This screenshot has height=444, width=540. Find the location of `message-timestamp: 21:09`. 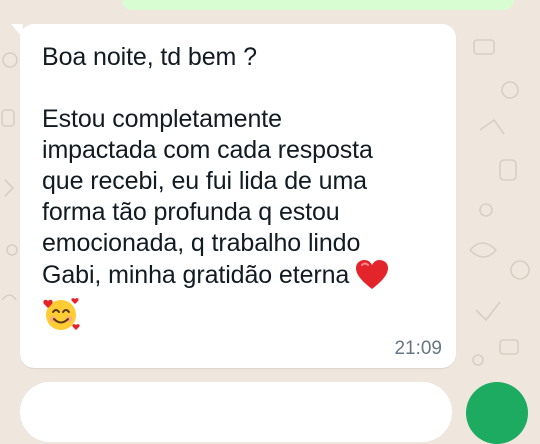

message-timestamp: 21:09 is located at coordinates (418, 348).